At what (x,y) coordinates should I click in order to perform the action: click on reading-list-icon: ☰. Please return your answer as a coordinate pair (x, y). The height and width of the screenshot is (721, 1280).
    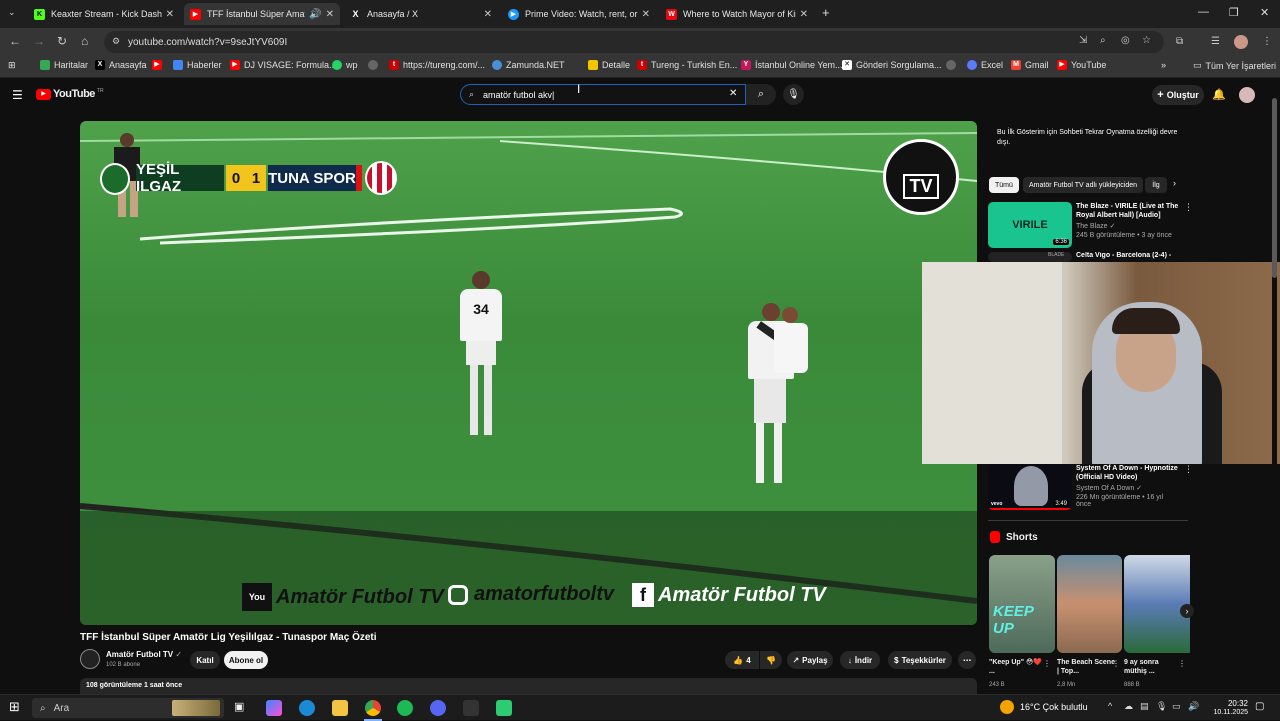
    Looking at the image, I should click on (1215, 41).